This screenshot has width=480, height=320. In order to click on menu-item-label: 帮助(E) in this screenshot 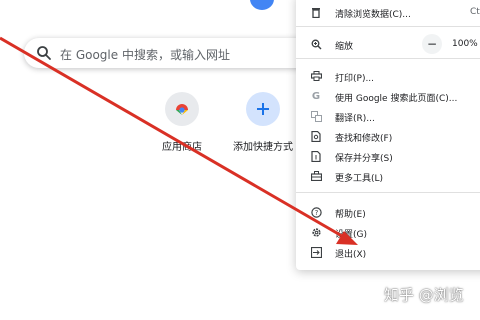, I will do `click(350, 215)`.